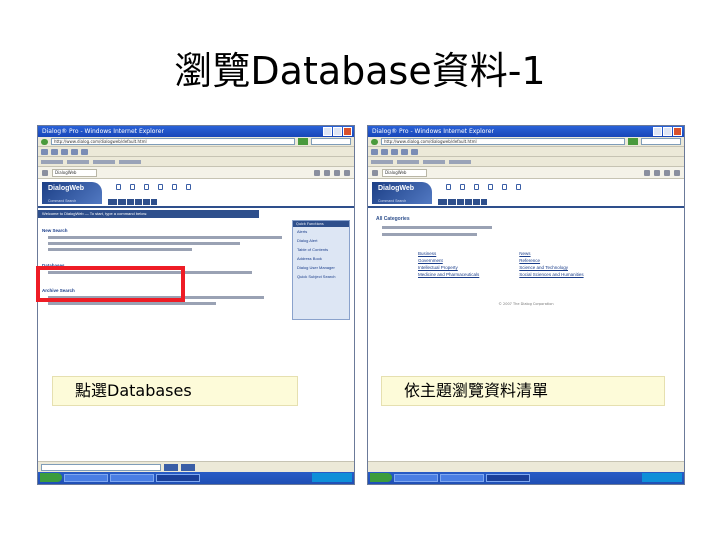 The height and width of the screenshot is (540, 720). What do you see at coordinates (662, 477) in the screenshot?
I see `system-tray` at bounding box center [662, 477].